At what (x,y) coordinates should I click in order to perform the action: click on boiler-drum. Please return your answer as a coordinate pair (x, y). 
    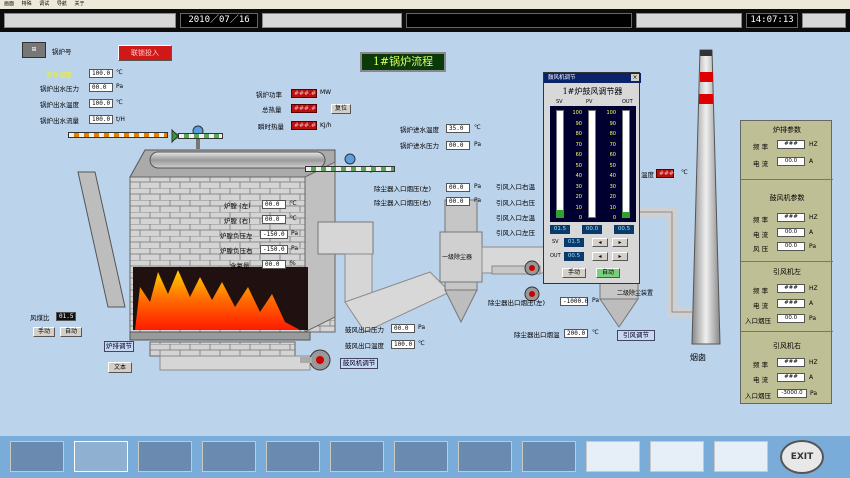
    Looking at the image, I should click on (237, 160).